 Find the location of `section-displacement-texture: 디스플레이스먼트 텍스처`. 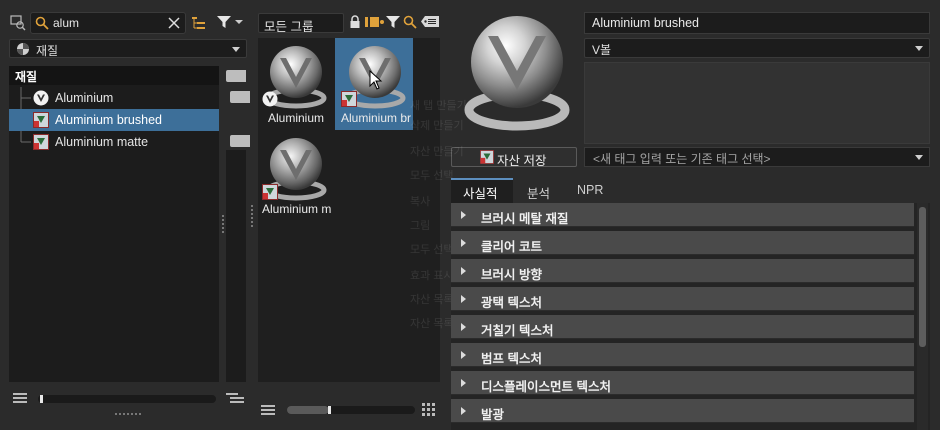

section-displacement-texture: 디스플레이스먼트 텍스처 is located at coordinates (682, 383).